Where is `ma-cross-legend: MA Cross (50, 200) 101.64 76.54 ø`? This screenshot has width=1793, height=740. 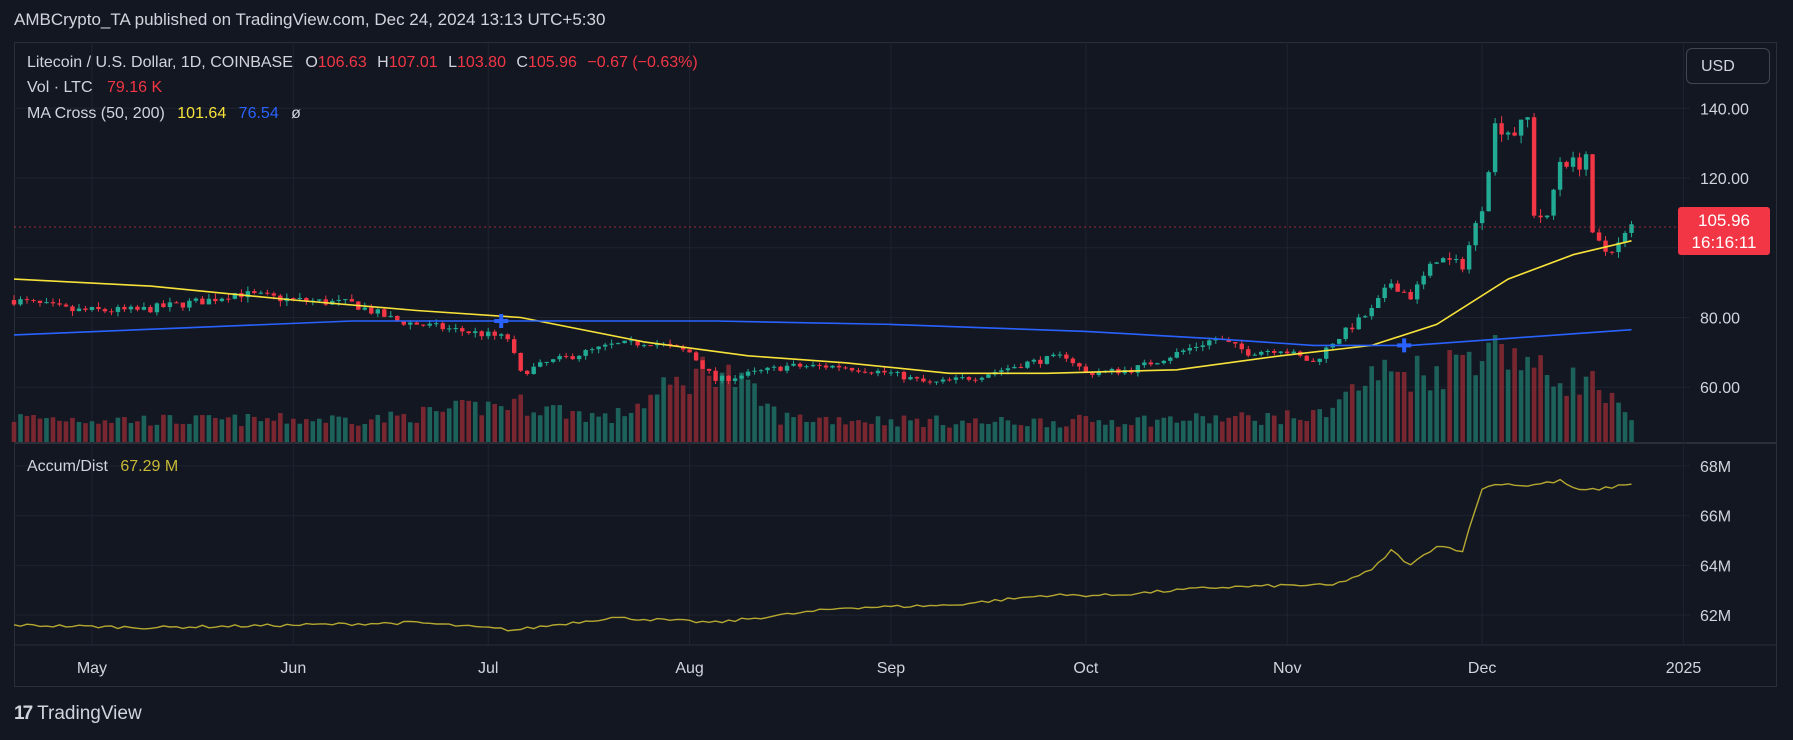
ma-cross-legend: MA Cross (50, 200) 101.64 76.54 ø is located at coordinates (164, 114).